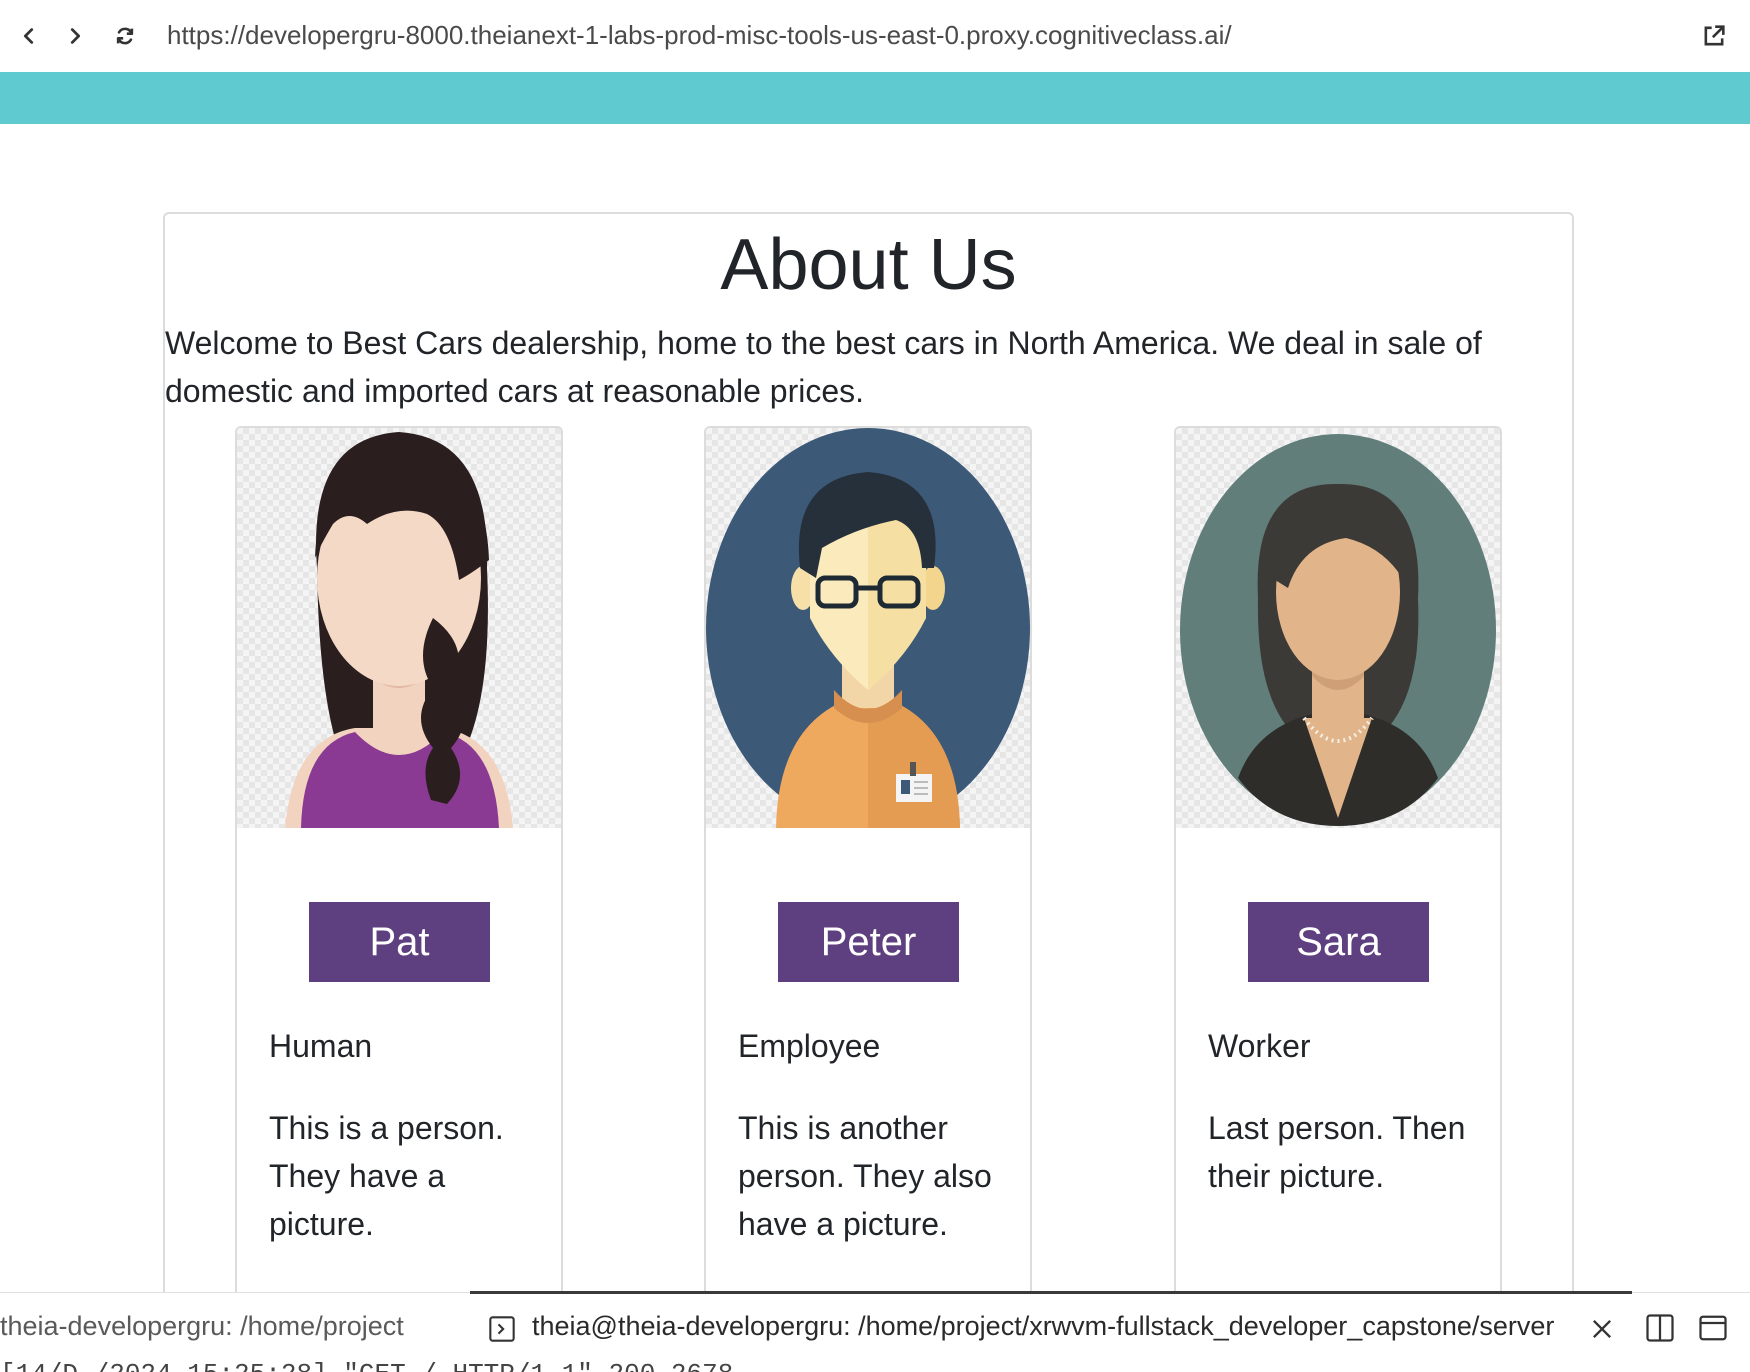 Image resolution: width=1750 pixels, height=1372 pixels. Describe the element at coordinates (1713, 1328) in the screenshot. I see `maximize-panel-icon` at that location.